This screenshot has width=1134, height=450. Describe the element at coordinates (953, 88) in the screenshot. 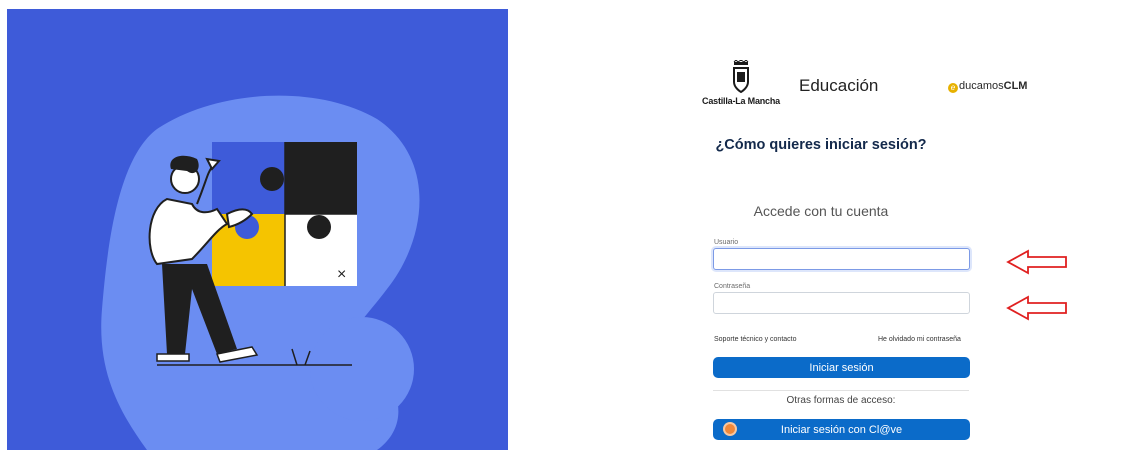

I see `educamos-e-icon: e` at that location.